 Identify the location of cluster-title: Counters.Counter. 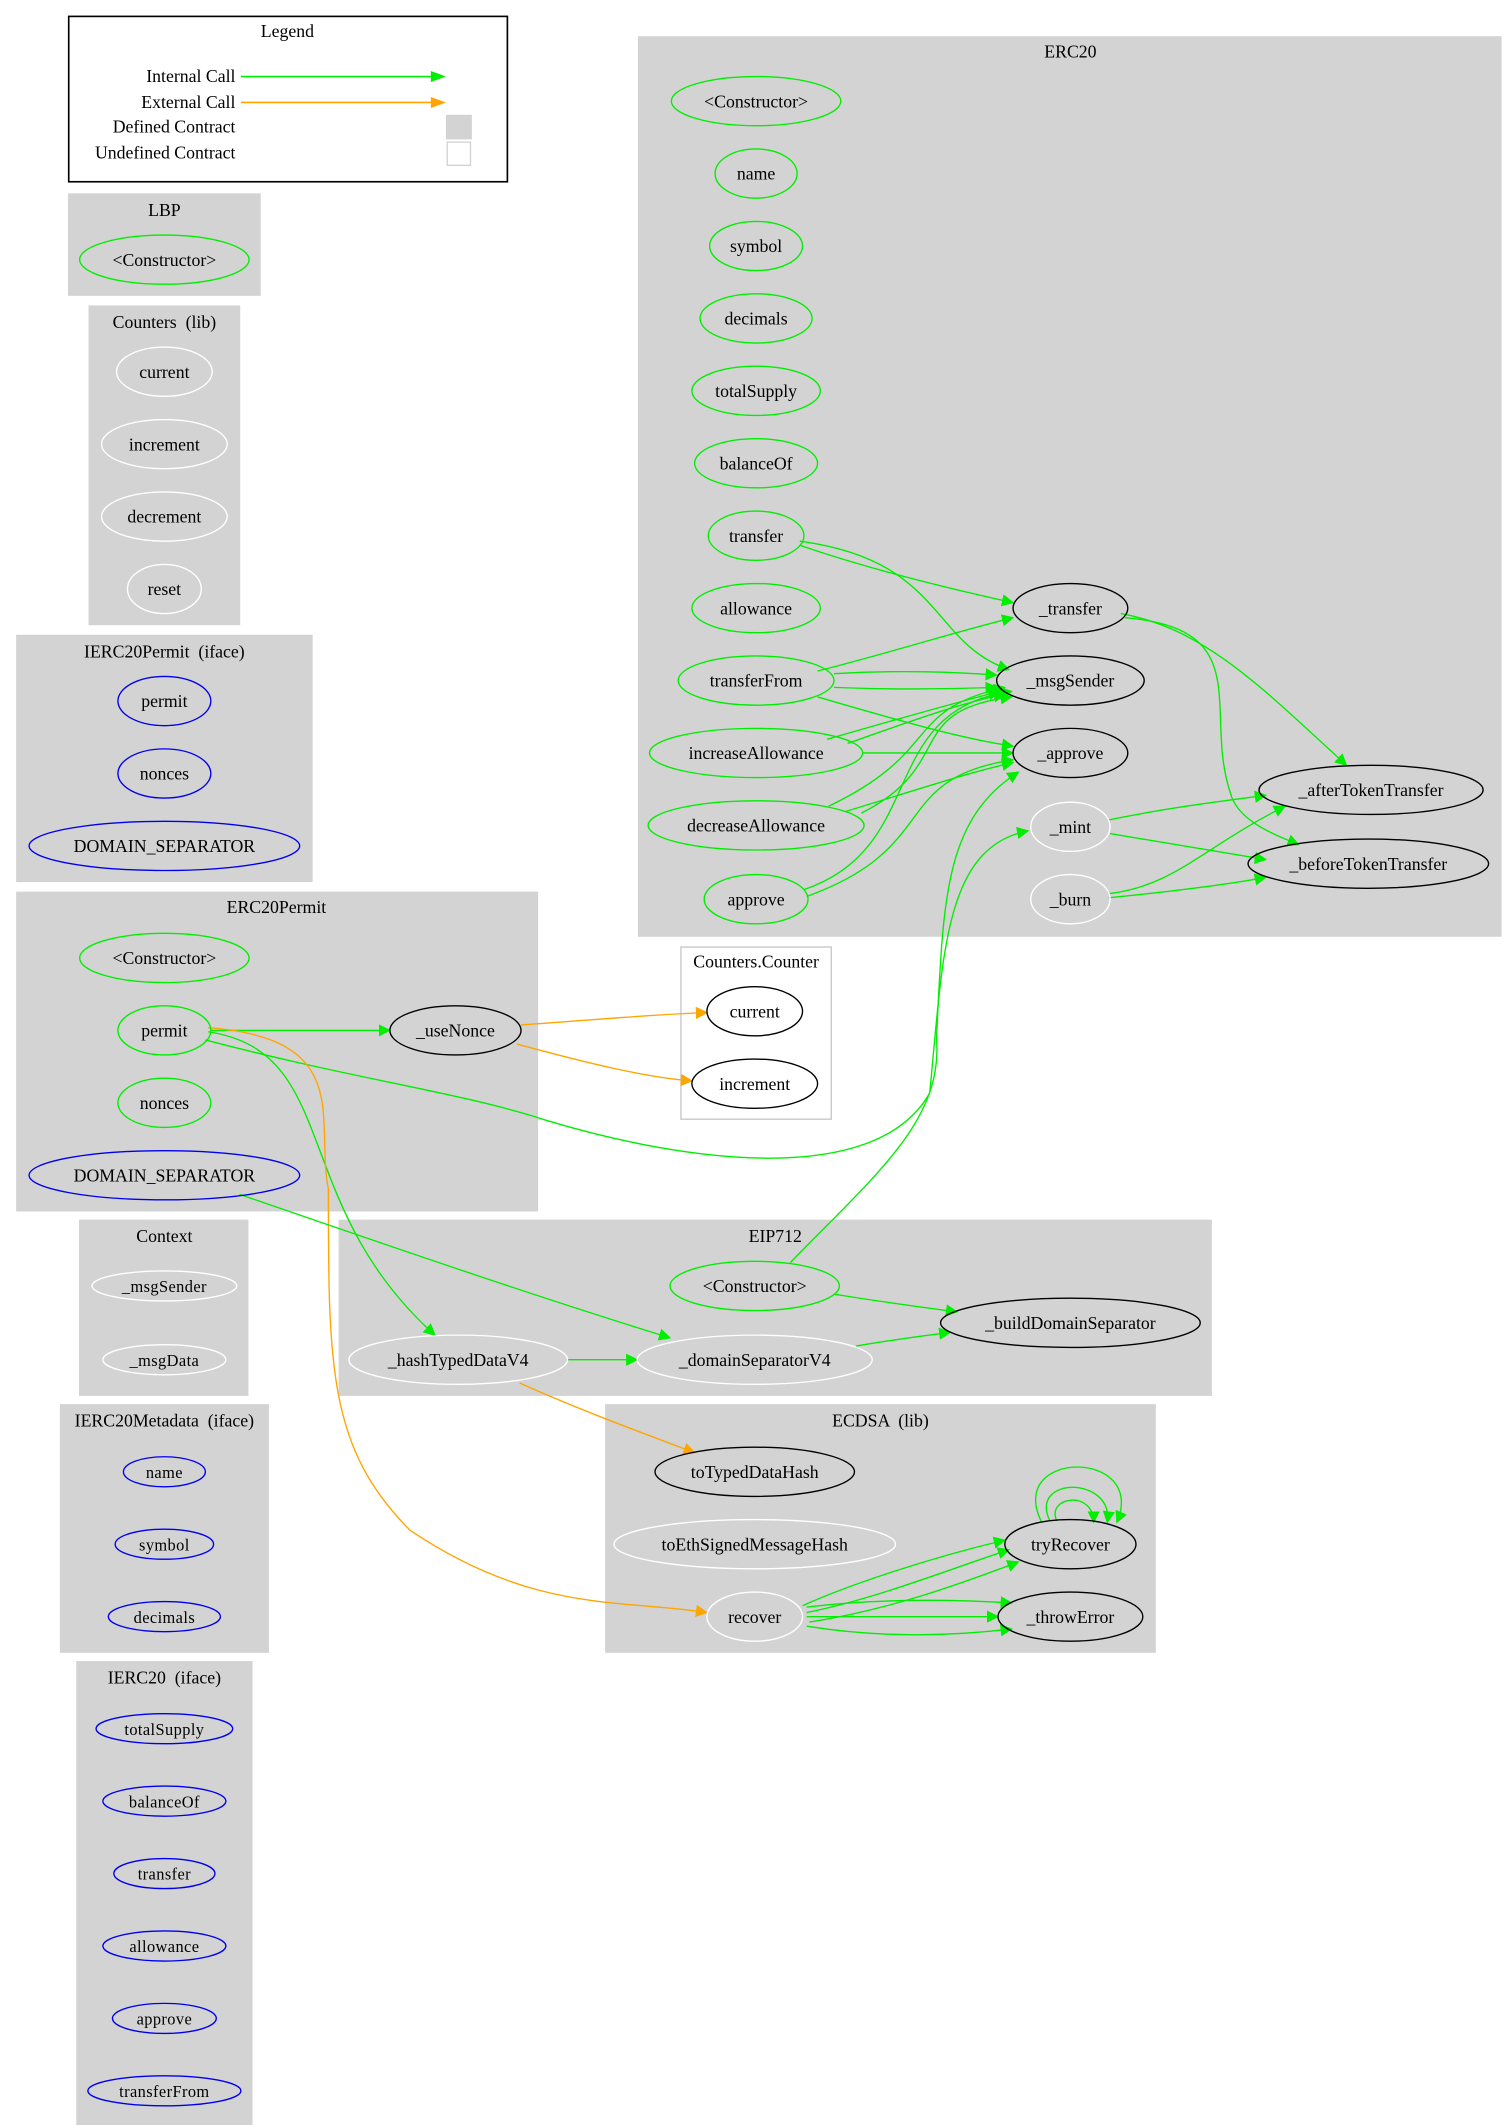
(756, 962).